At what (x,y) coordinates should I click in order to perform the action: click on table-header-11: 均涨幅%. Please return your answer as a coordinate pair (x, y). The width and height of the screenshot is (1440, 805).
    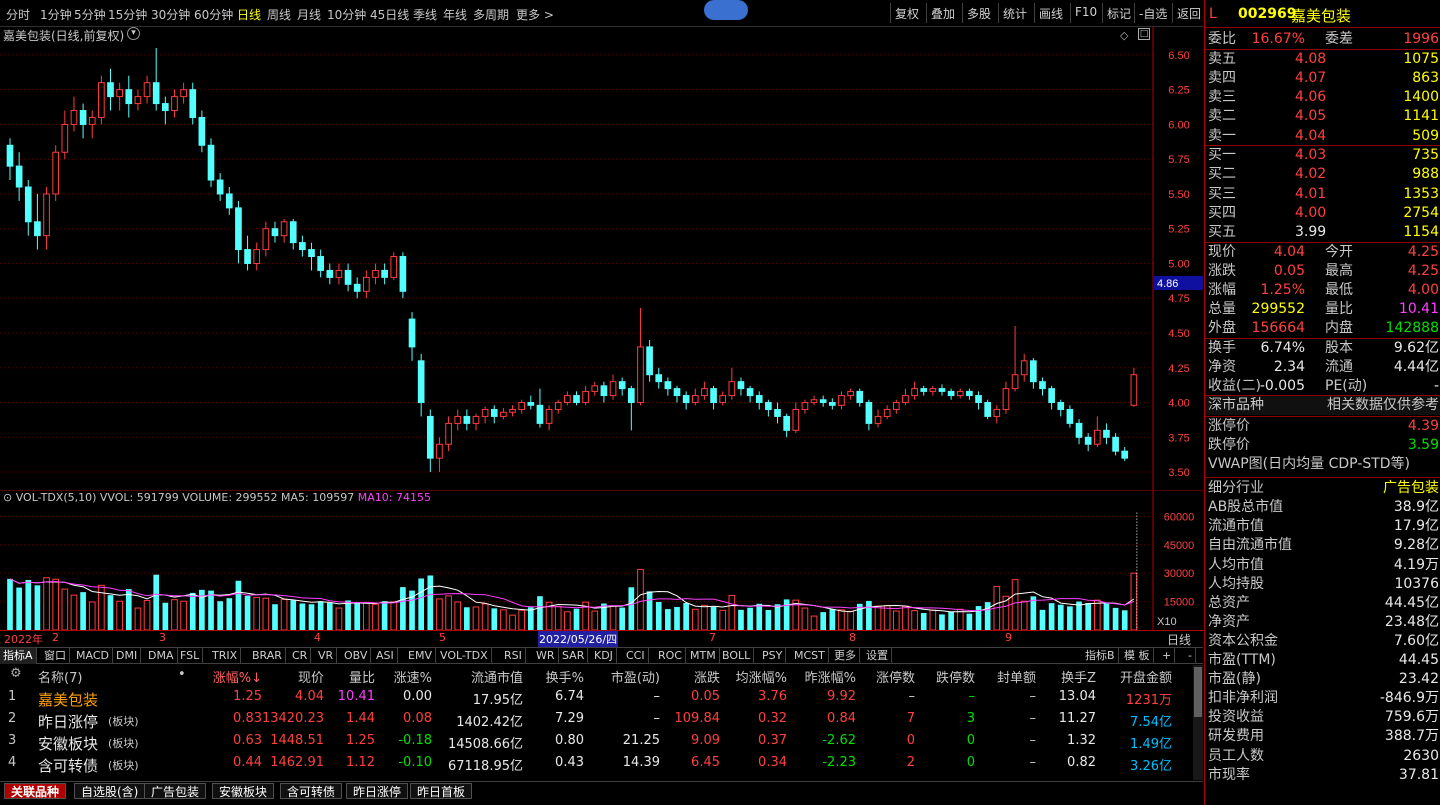
    Looking at the image, I should click on (761, 676).